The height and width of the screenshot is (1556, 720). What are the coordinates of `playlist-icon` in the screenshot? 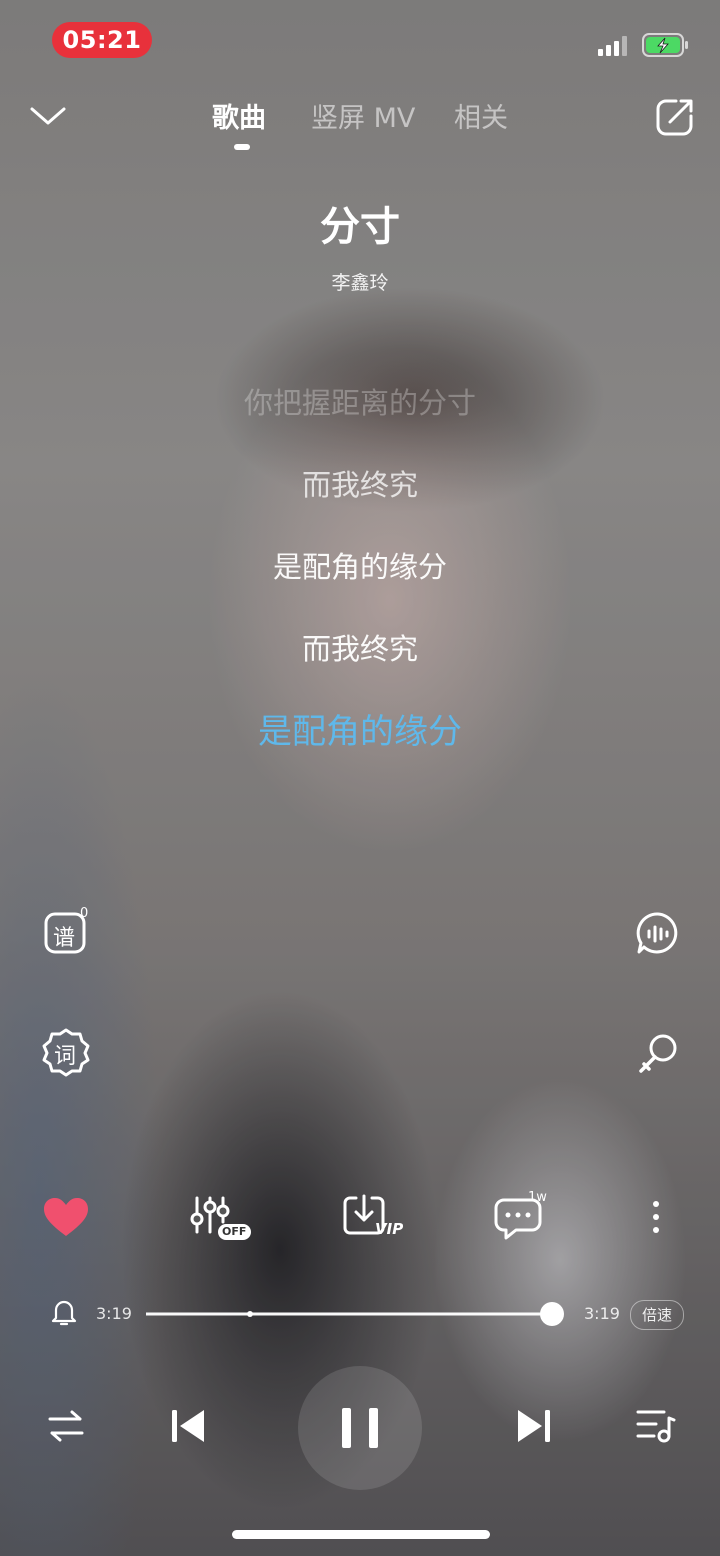 It's located at (656, 1426).